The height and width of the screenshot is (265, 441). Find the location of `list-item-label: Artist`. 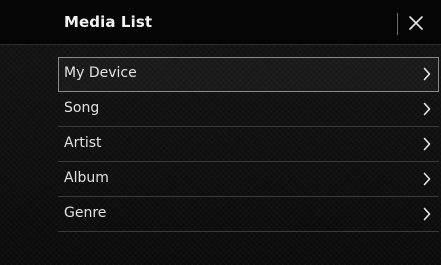

list-item-label: Artist is located at coordinates (83, 143).